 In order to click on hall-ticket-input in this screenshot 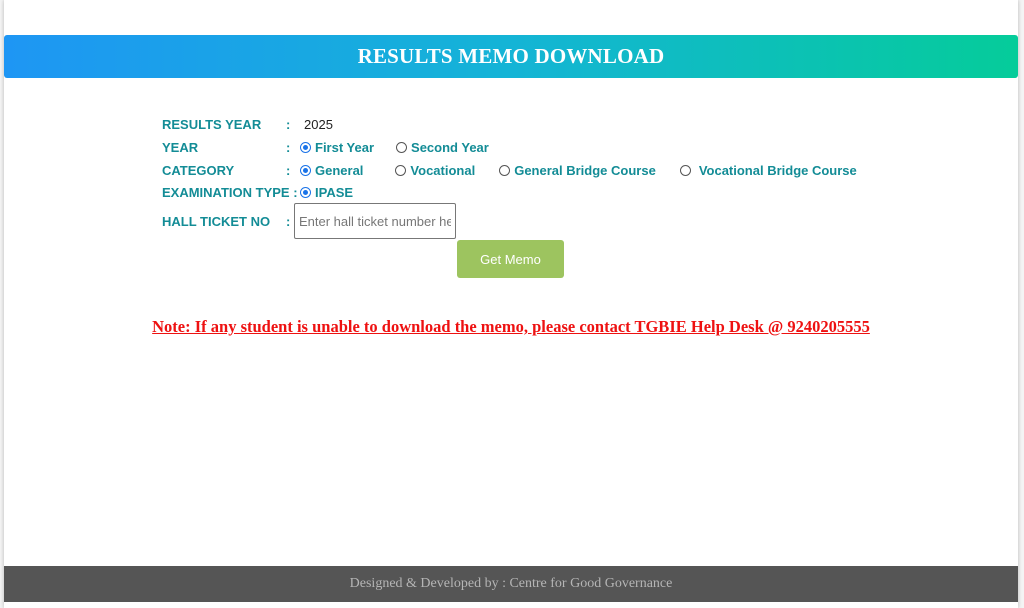, I will do `click(375, 221)`.